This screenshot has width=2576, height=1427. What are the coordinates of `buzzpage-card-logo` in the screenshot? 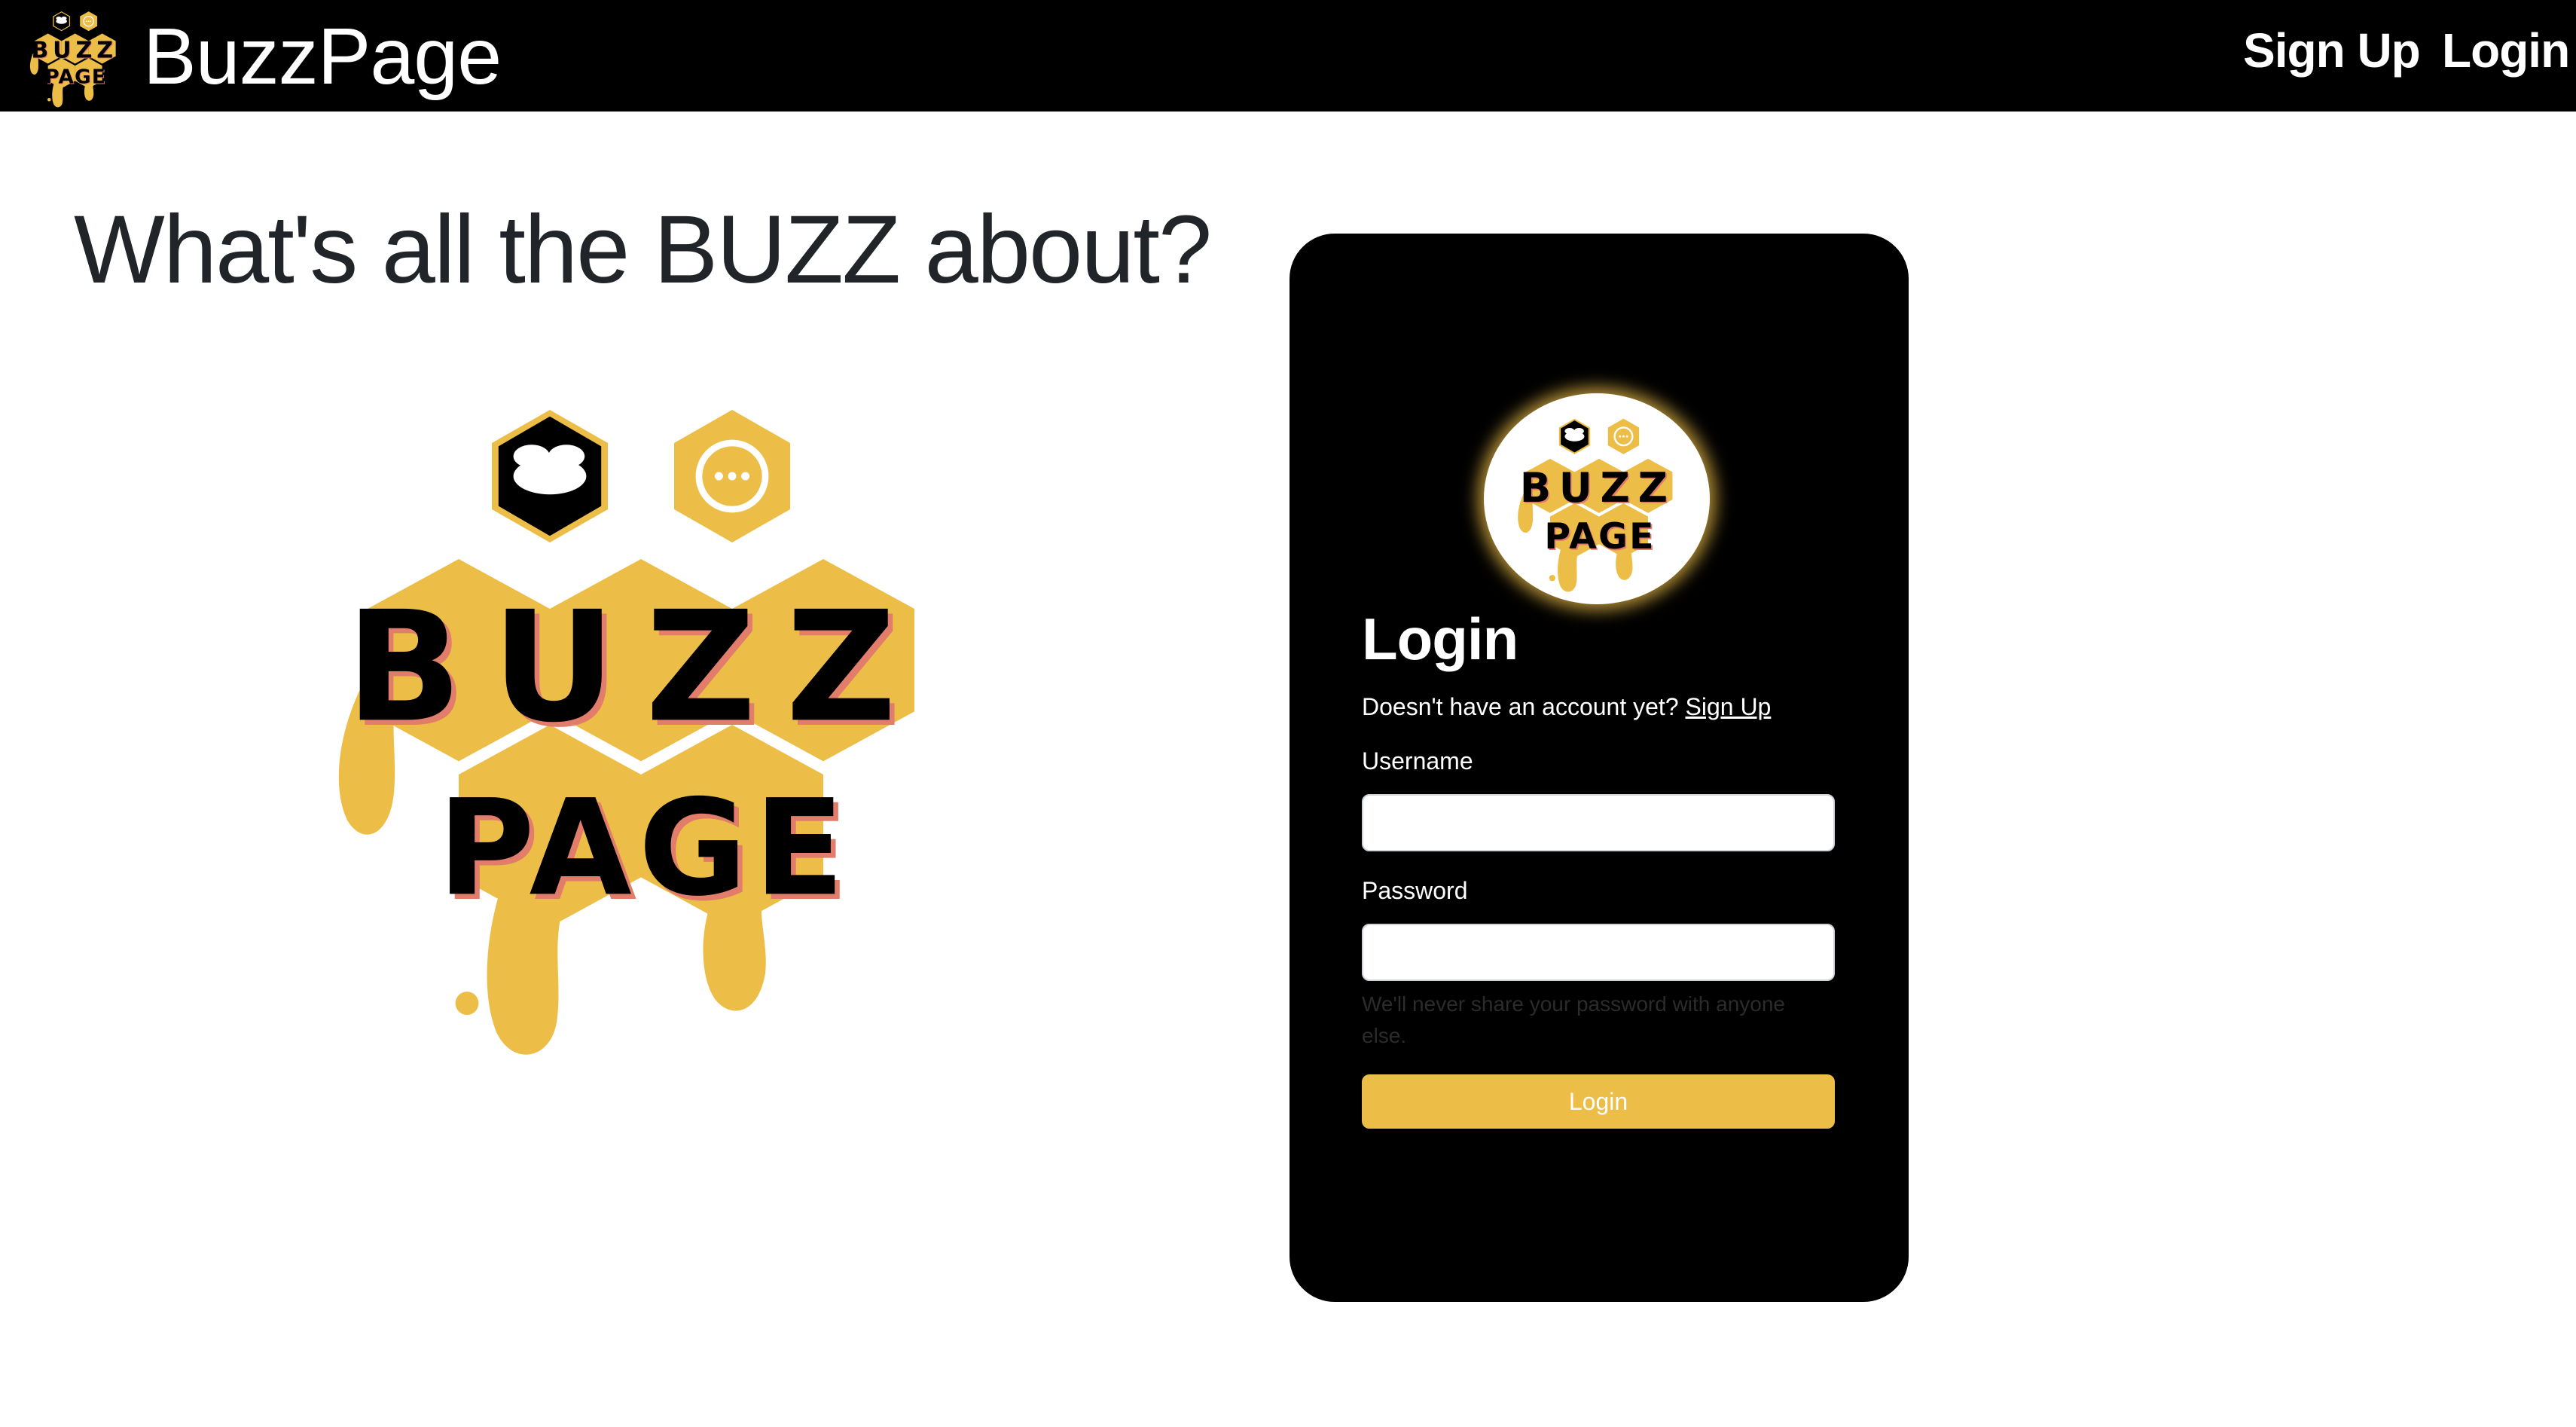 It's located at (1597, 499).